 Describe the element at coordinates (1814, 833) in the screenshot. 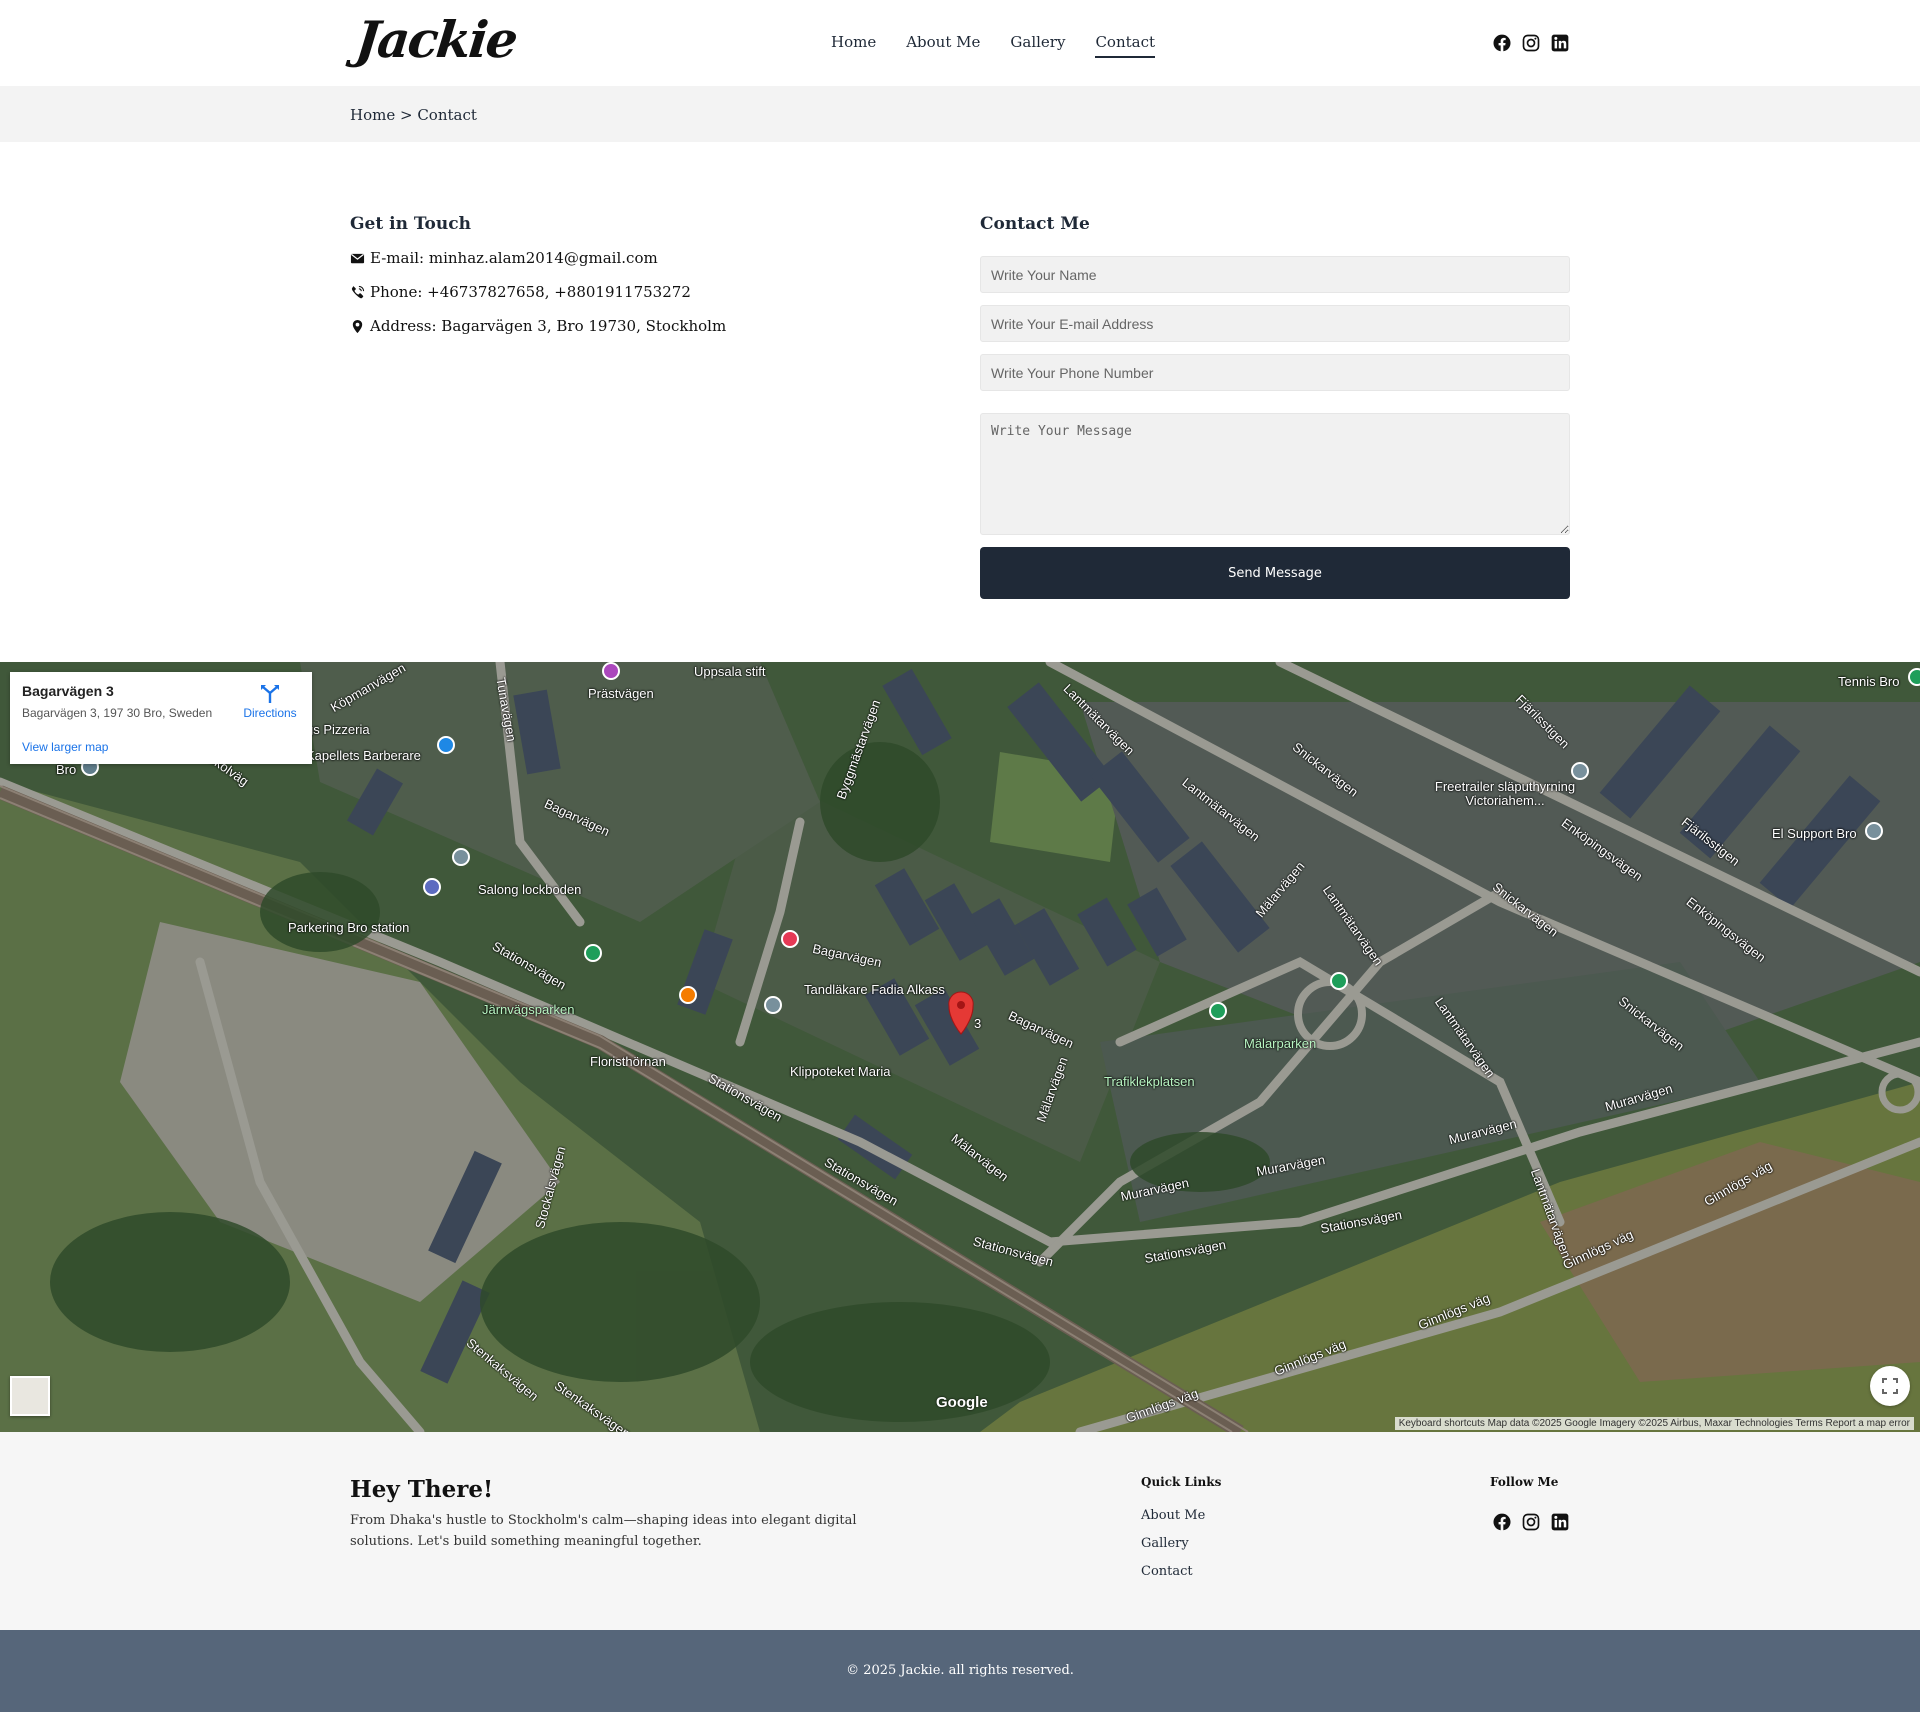

I see `map-place-label: El Support Bro` at that location.